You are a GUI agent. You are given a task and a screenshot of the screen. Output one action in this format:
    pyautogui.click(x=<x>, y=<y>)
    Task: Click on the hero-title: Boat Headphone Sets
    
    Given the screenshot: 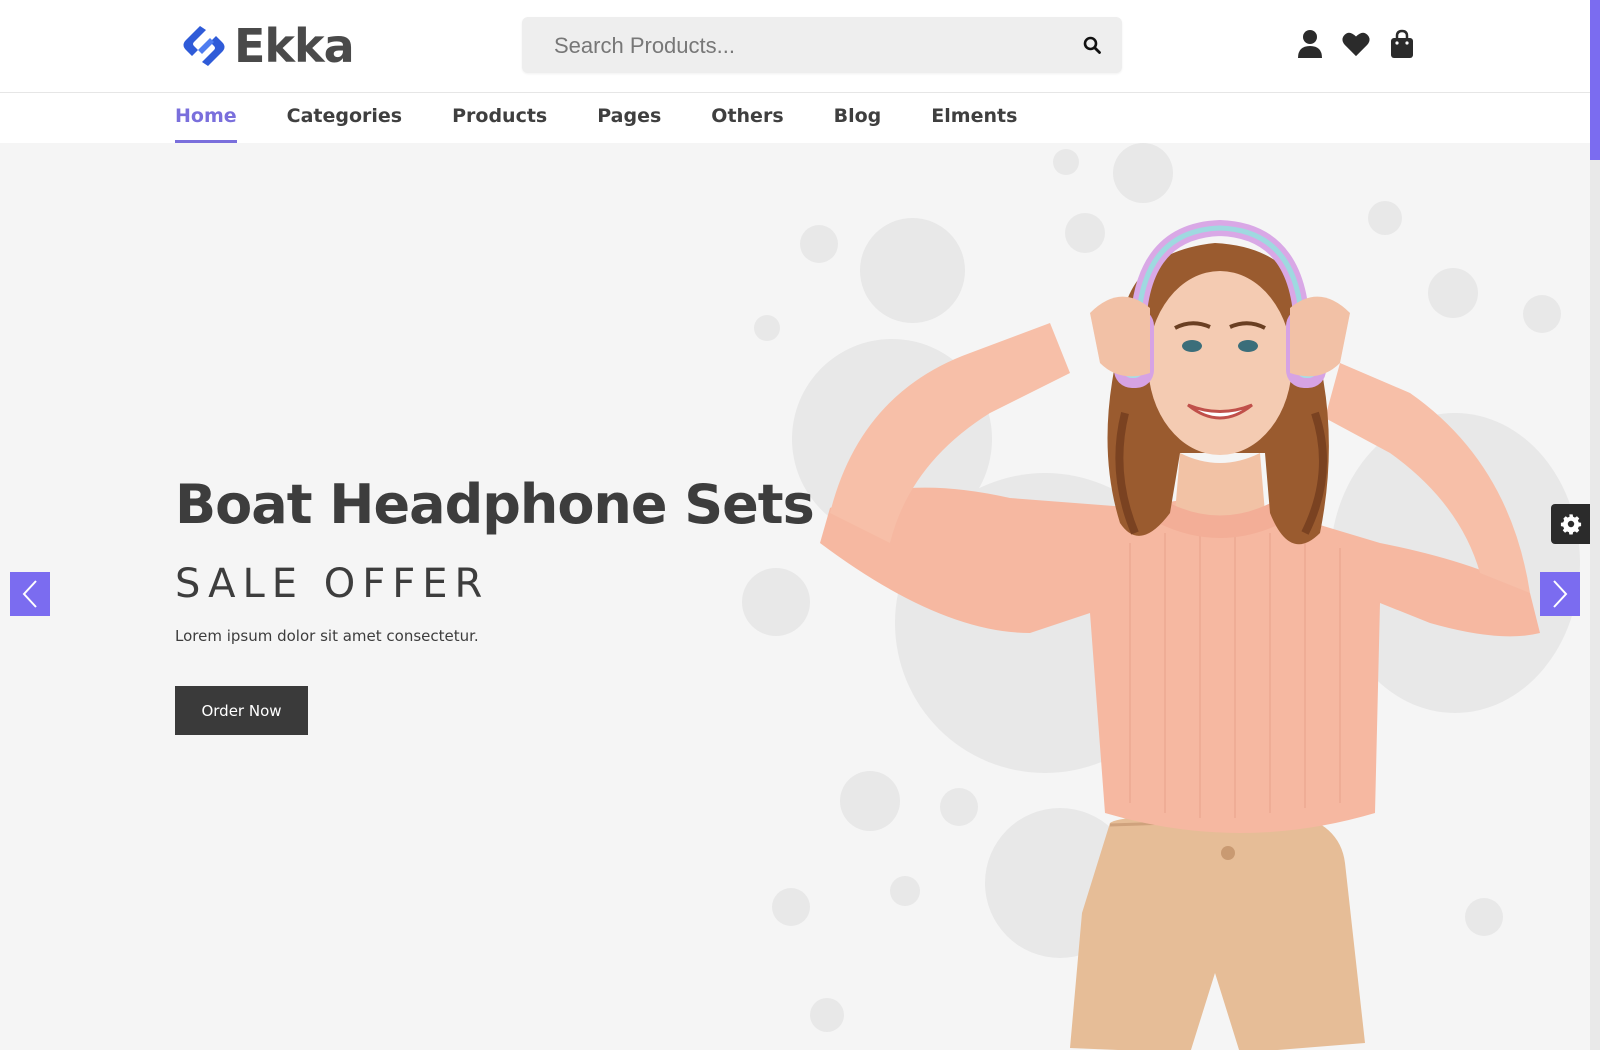 What is the action you would take?
    pyautogui.click(x=495, y=504)
    